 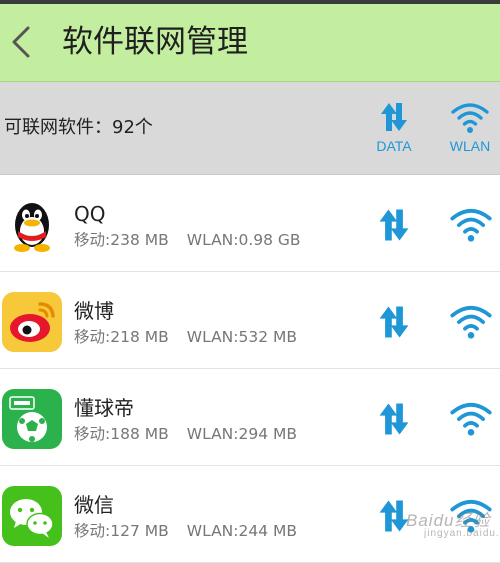 I want to click on qq-penguin-icon, so click(x=32, y=225).